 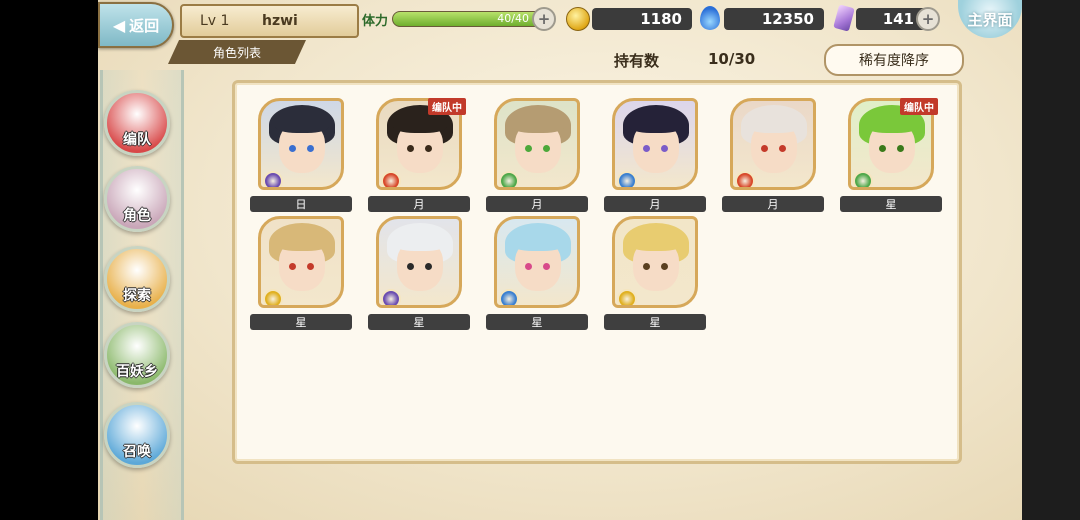 I want to click on gold-coin-icon, so click(x=578, y=19).